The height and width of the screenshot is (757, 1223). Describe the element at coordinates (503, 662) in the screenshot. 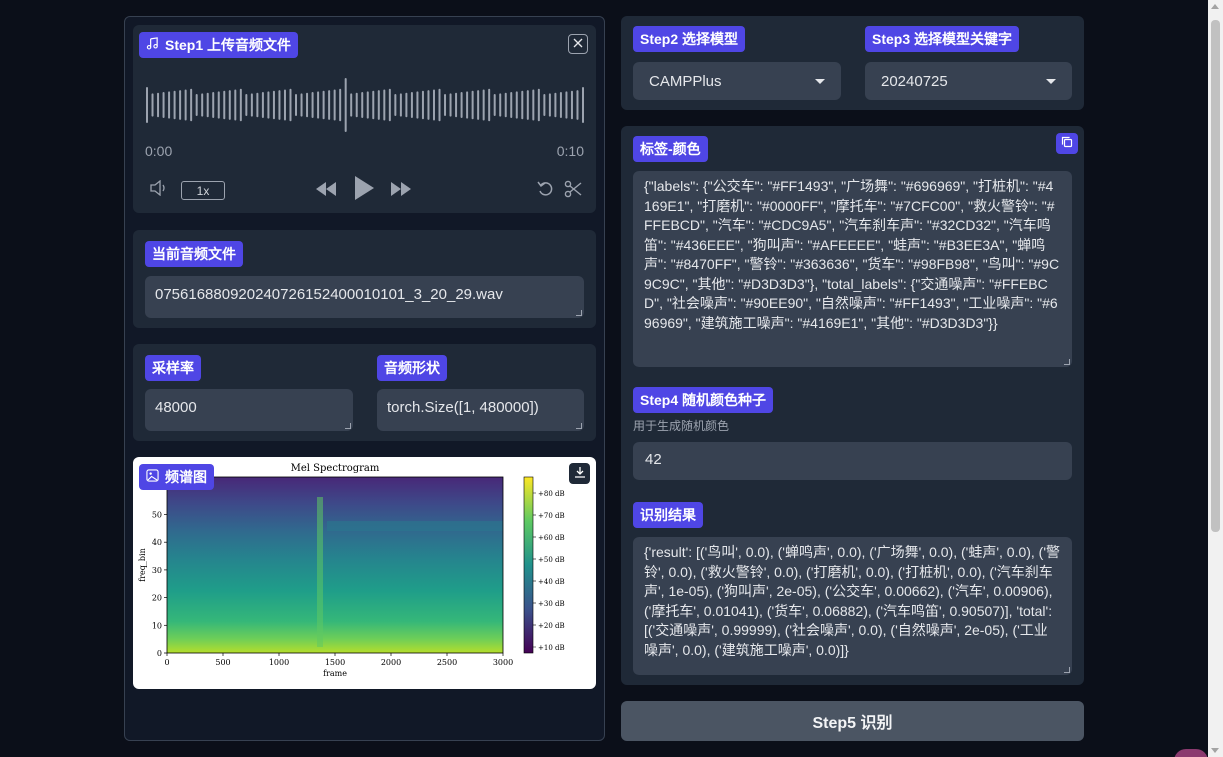

I see `x-tick-label: 3000` at that location.